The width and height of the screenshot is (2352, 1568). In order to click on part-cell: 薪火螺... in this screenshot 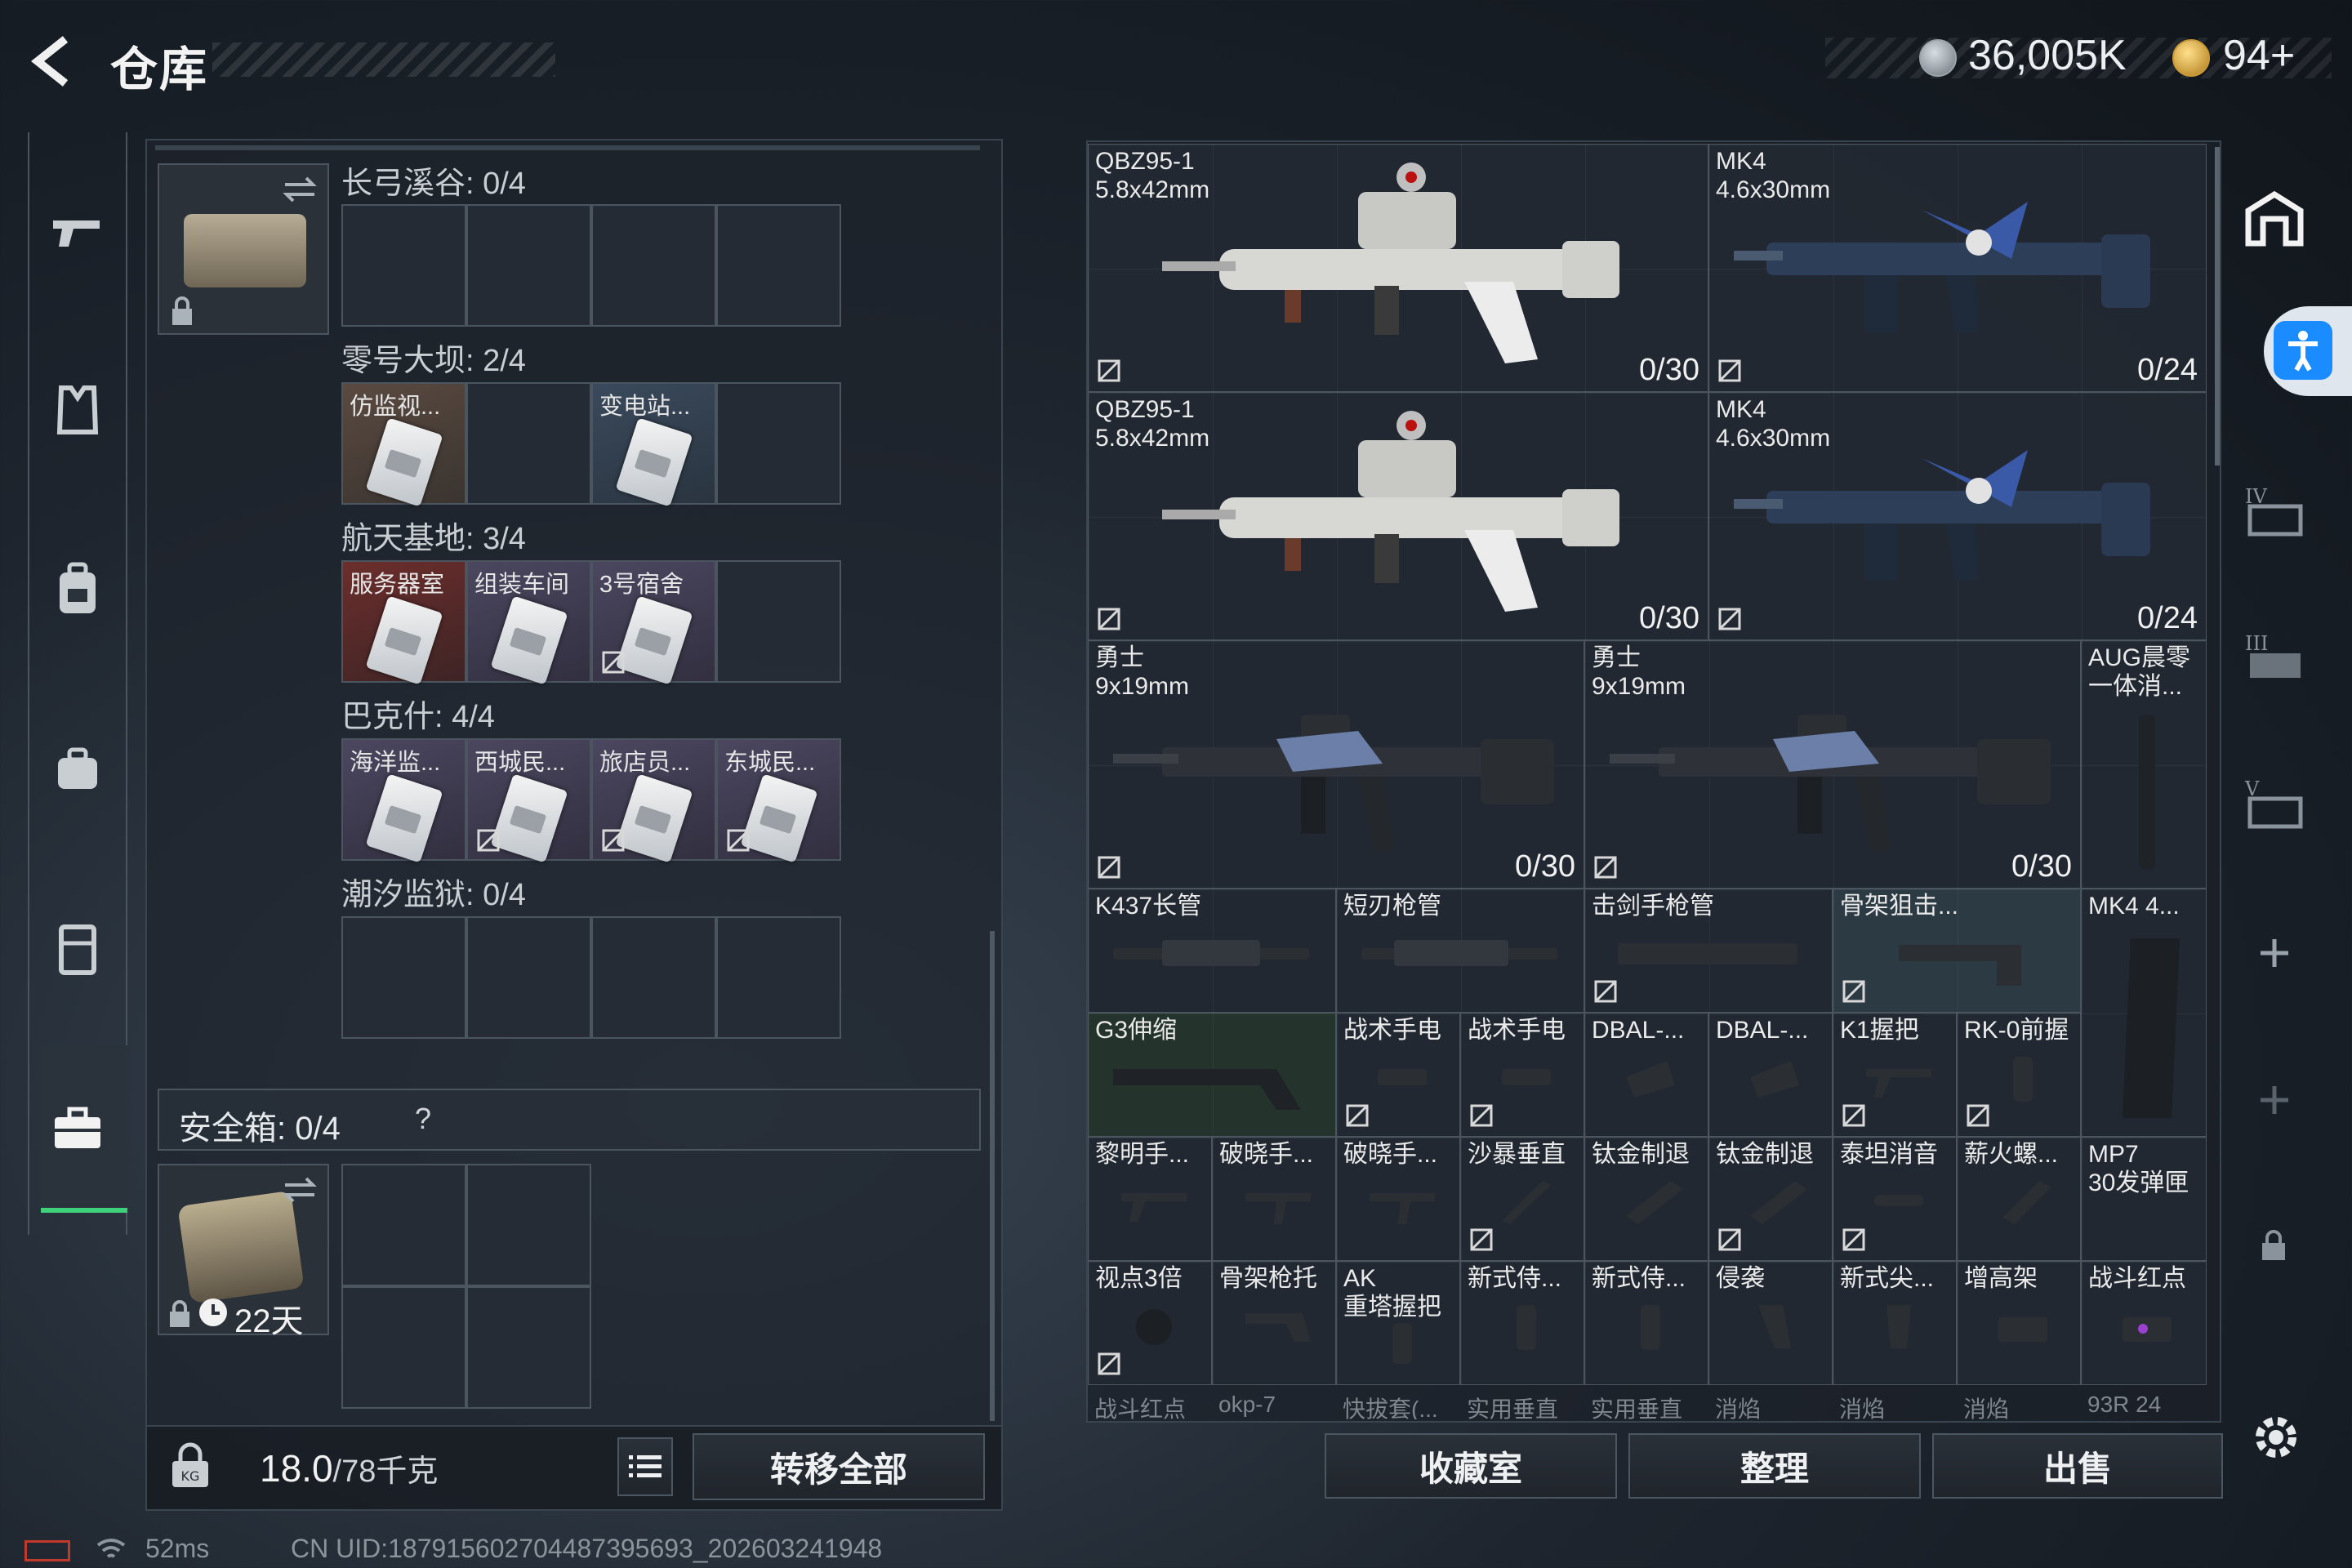, I will do `click(2019, 1199)`.